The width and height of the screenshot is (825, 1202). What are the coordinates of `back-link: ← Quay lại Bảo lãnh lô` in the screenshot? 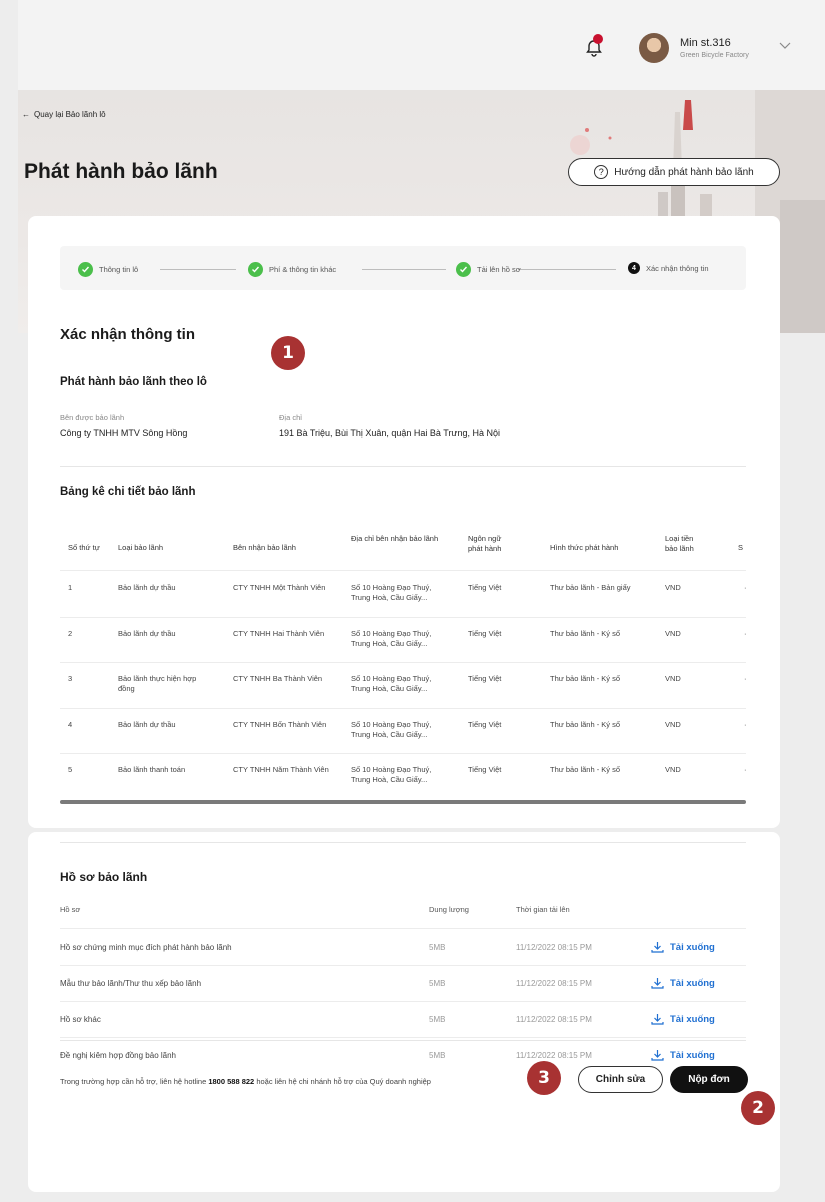 It's located at (64, 114).